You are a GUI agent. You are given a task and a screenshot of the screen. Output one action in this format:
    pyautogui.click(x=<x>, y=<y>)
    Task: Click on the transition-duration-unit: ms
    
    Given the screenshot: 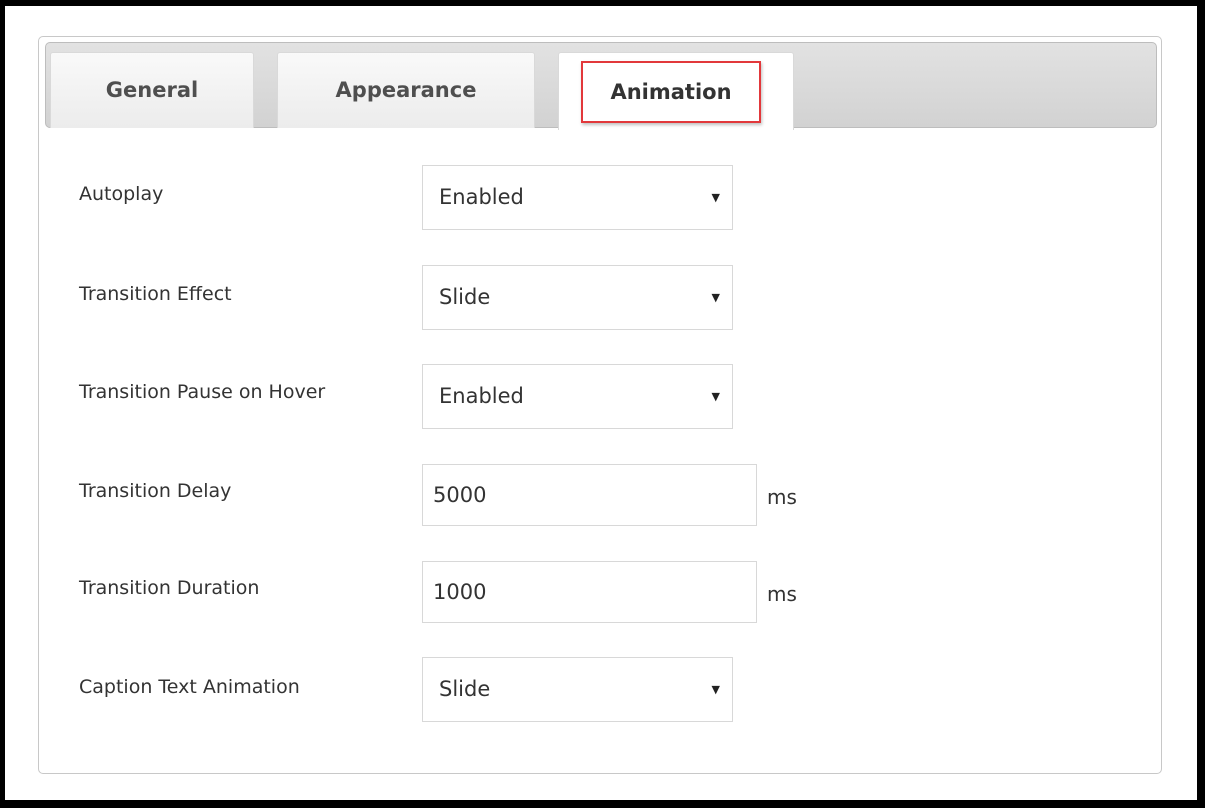 What is the action you would take?
    pyautogui.click(x=782, y=594)
    